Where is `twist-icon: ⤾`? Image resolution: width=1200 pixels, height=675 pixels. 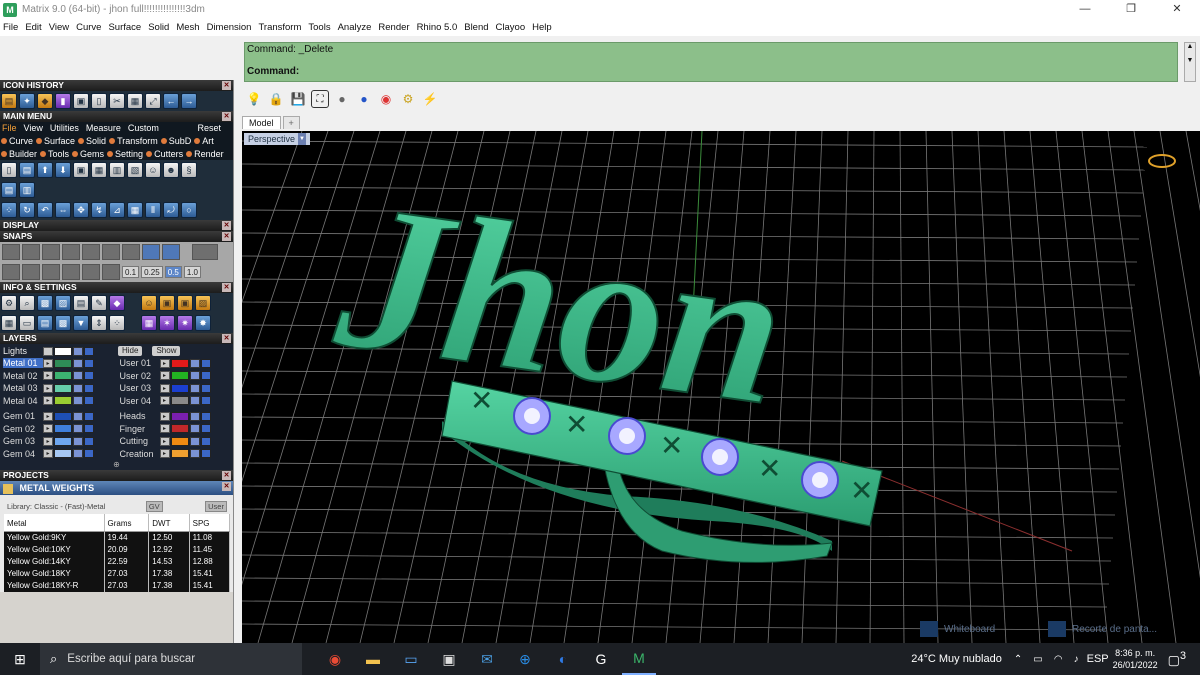
twist-icon: ⤾ is located at coordinates (171, 210).